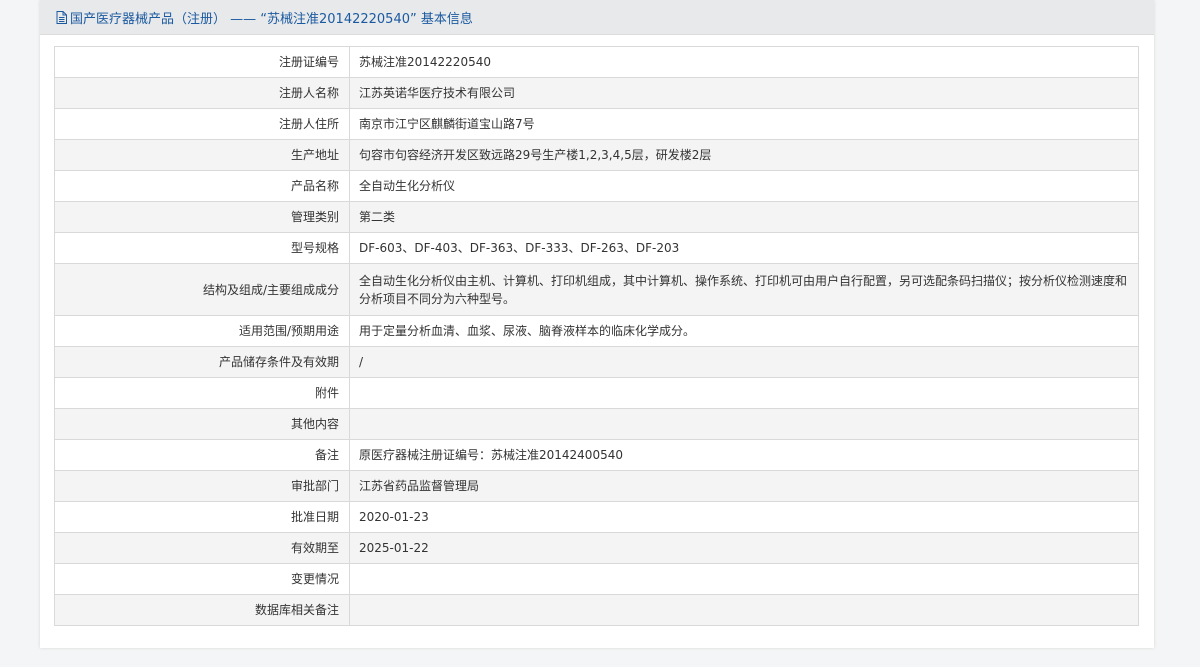  What do you see at coordinates (202, 93) in the screenshot?
I see `row-label: 注册人名称` at bounding box center [202, 93].